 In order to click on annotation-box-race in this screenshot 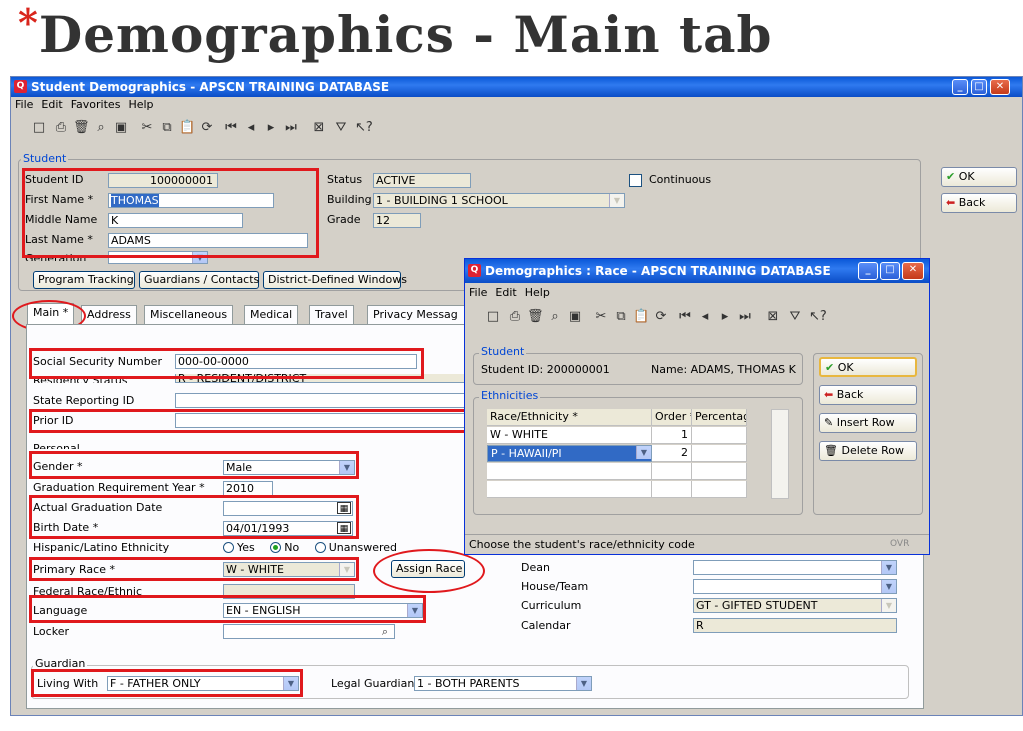, I will do `click(194, 569)`.